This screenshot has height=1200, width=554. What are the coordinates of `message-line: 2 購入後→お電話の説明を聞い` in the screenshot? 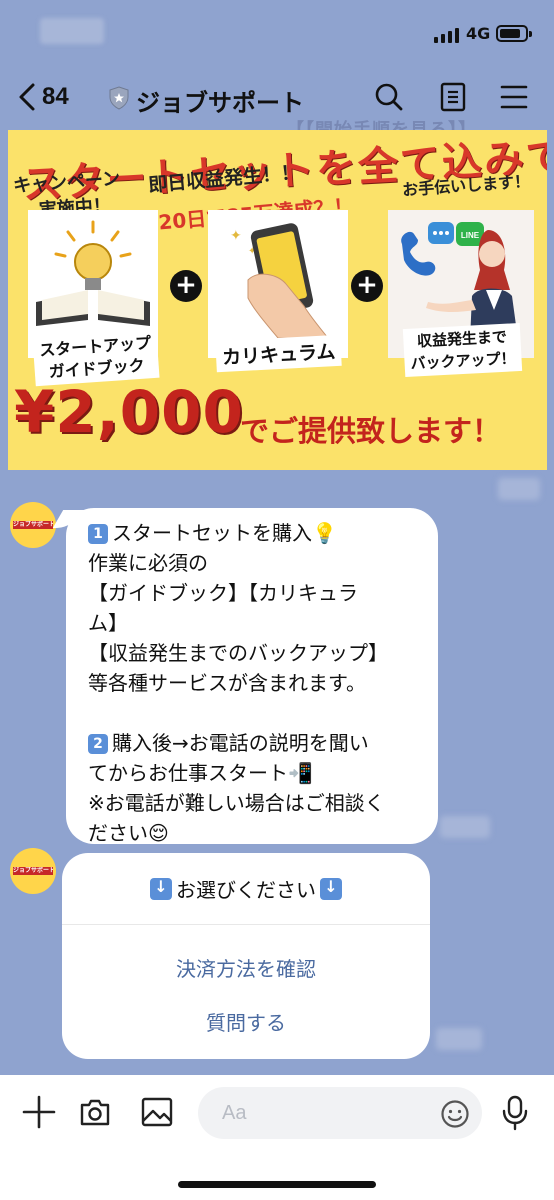 It's located at (256, 743).